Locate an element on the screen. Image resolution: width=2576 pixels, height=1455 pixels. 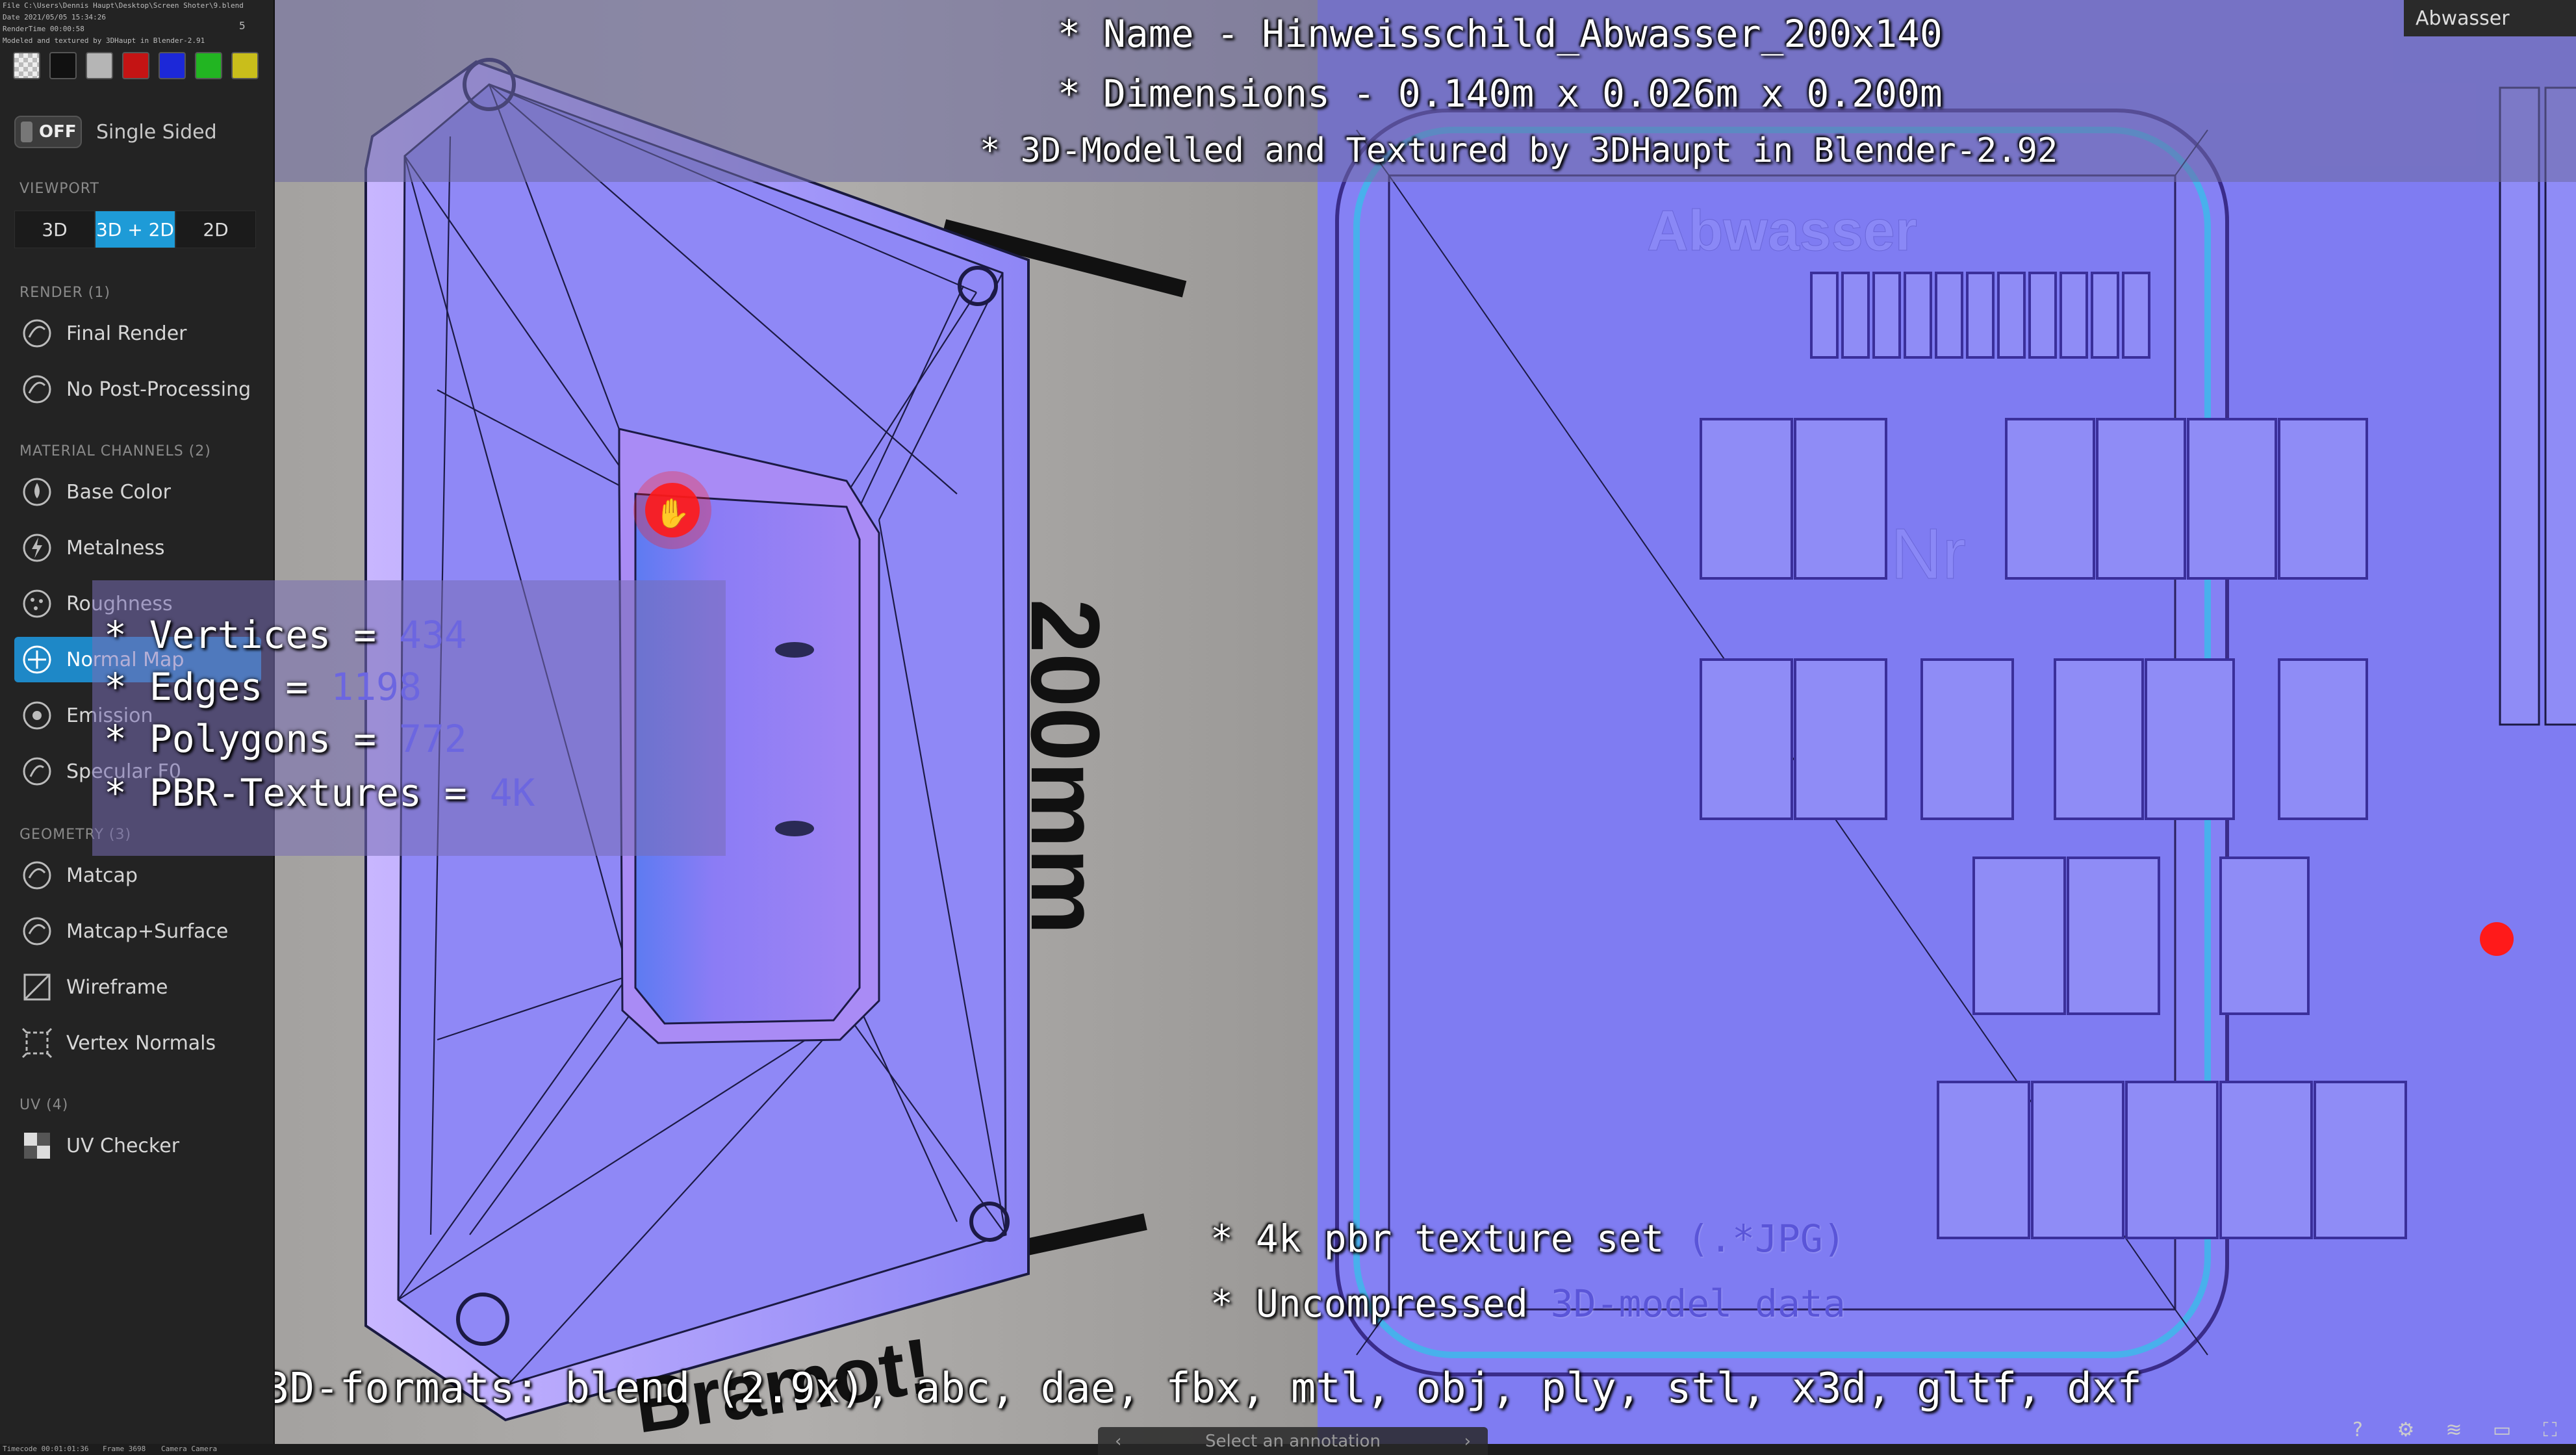
viewer-controls: ? ⚙ ≋ ▭ ⛶ is located at coordinates (2454, 1430).